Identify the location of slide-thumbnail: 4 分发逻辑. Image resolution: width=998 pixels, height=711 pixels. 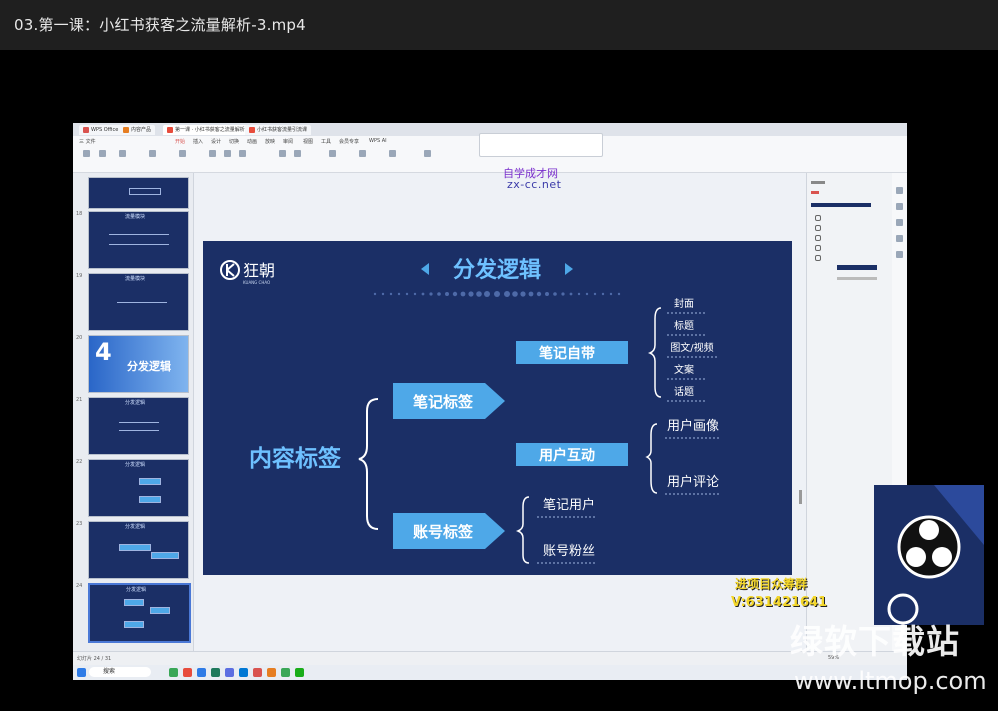
(138, 364).